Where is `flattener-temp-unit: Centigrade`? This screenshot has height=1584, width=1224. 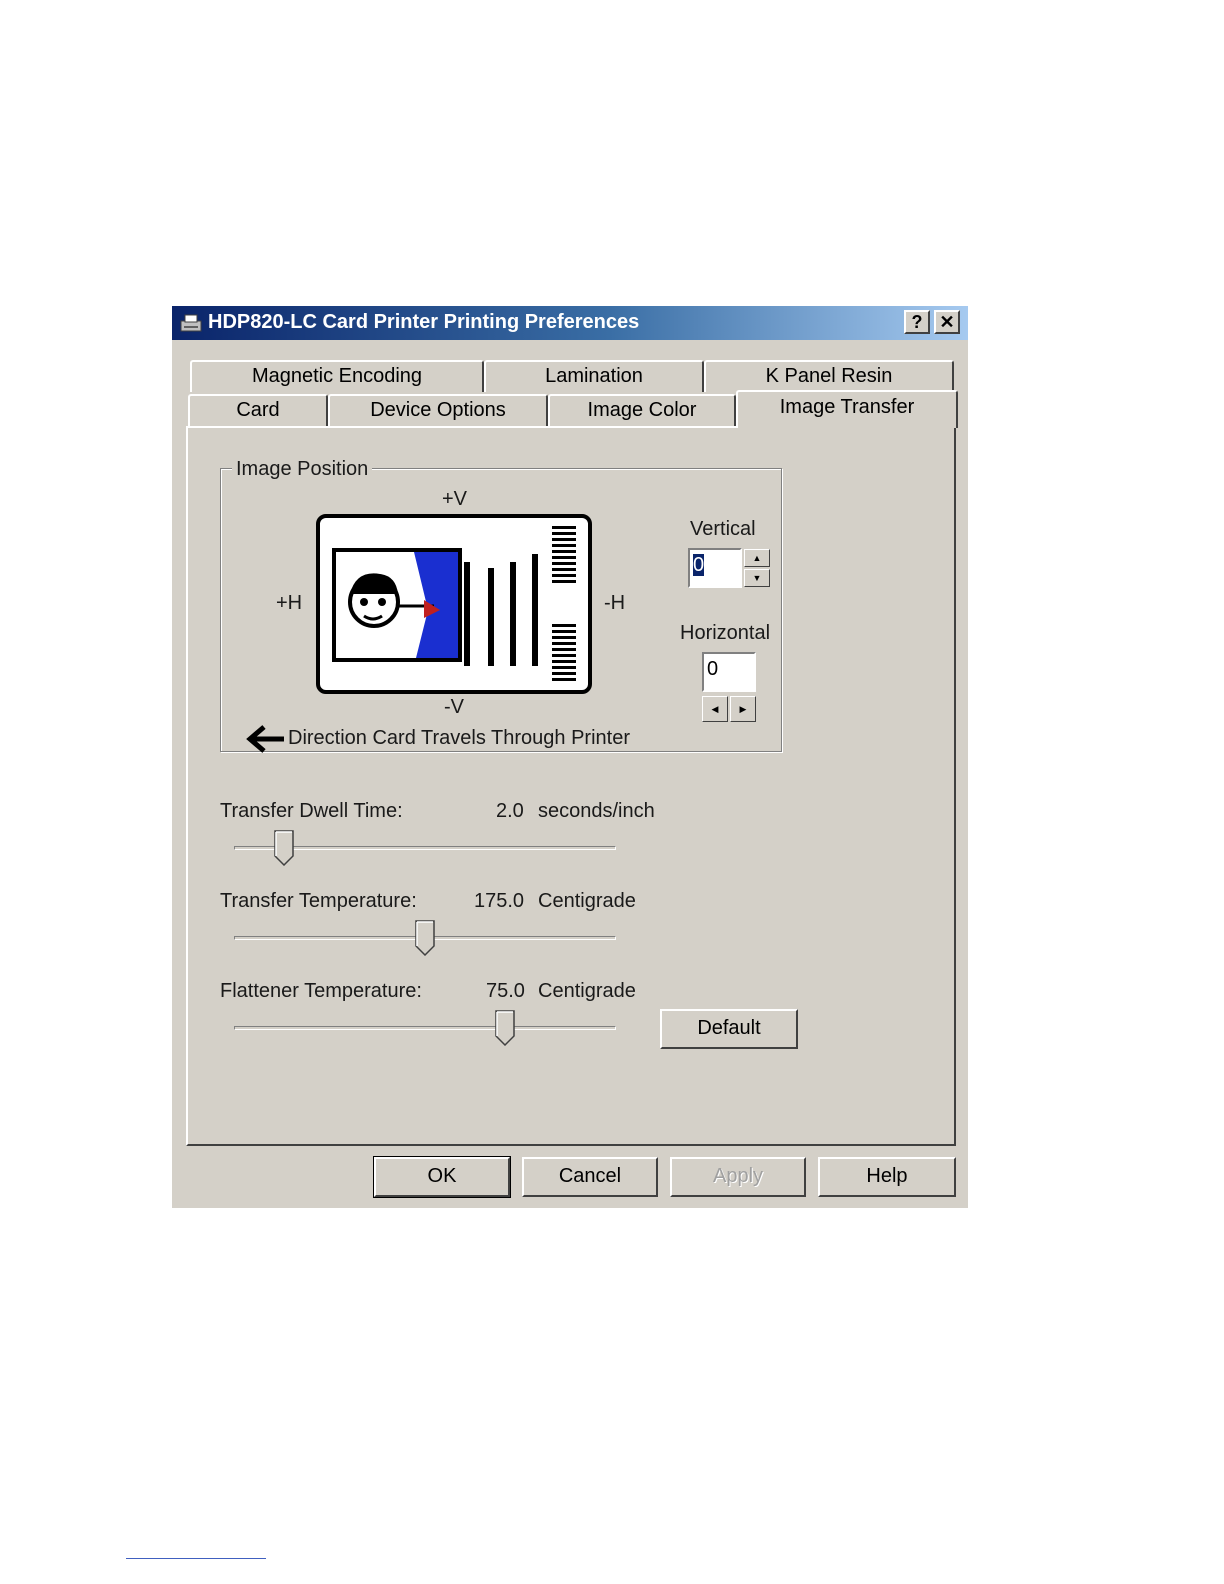
flattener-temp-unit: Centigrade is located at coordinates (587, 991).